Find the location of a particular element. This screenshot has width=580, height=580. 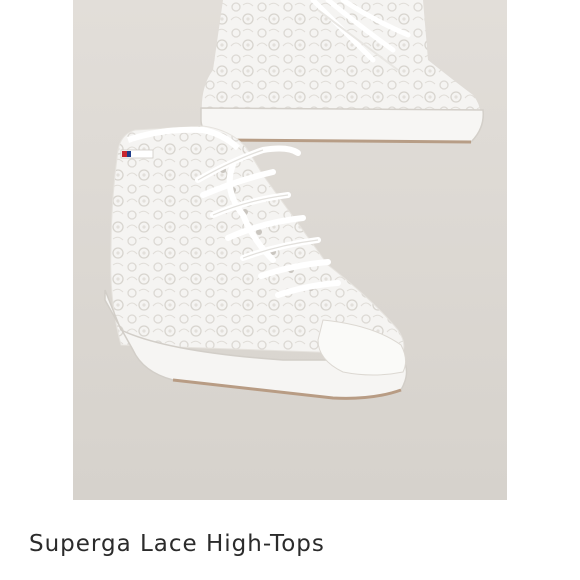

product-title: Superga Lace High-Tops is located at coordinates (177, 544).